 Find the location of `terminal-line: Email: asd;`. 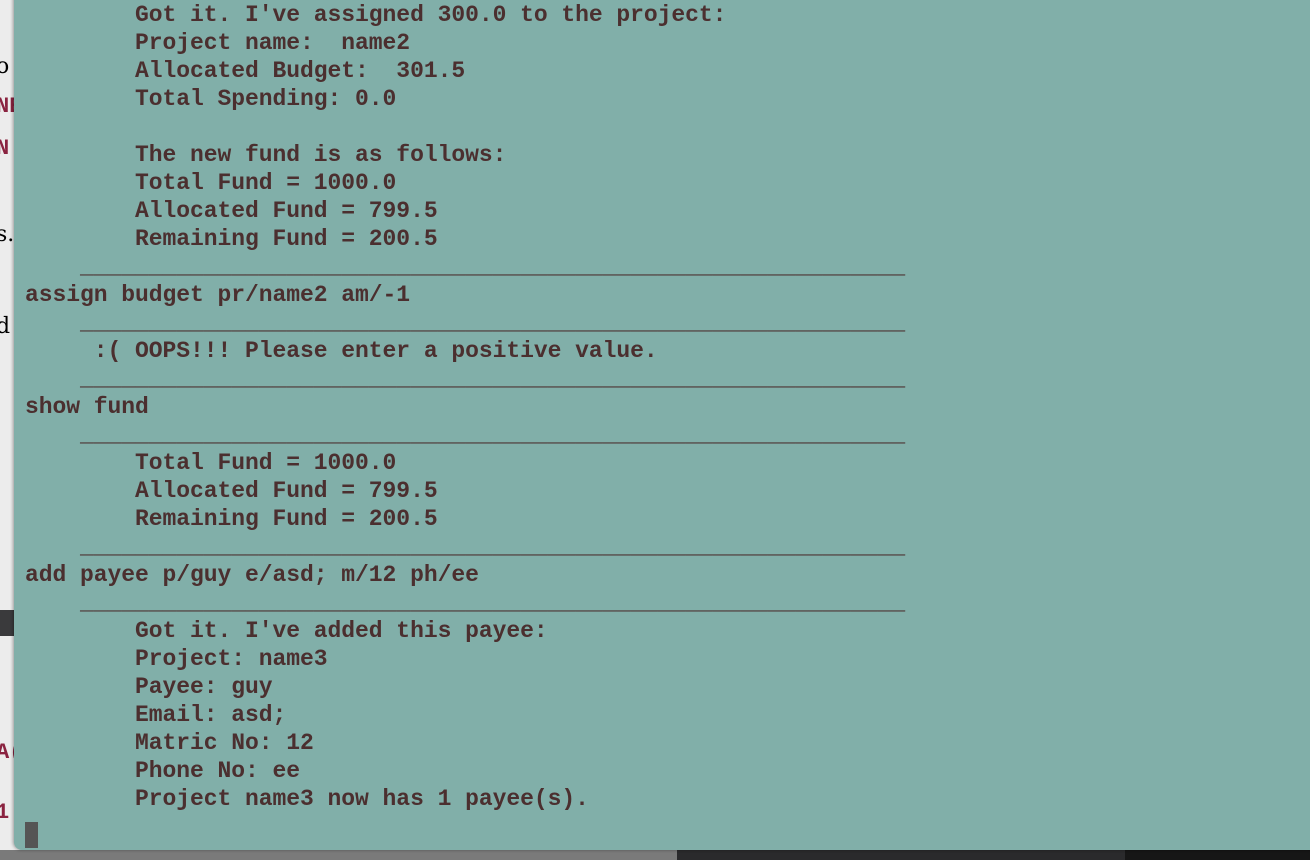

terminal-line: Email: asd; is located at coordinates (156, 715).